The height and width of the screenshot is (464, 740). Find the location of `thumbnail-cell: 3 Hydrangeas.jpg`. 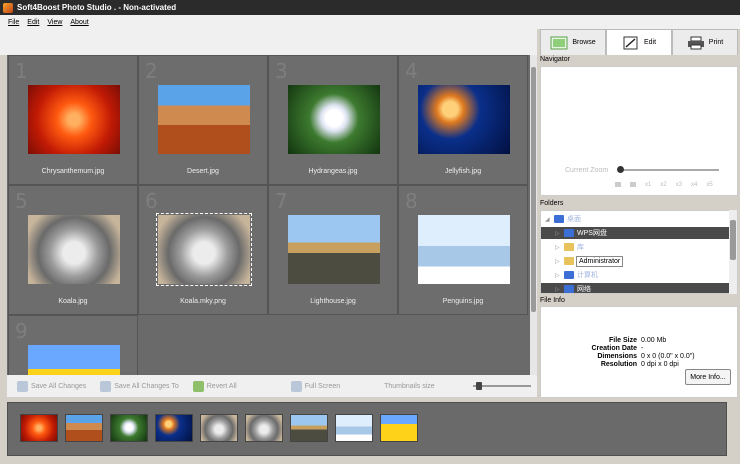

thumbnail-cell: 3 Hydrangeas.jpg is located at coordinates (333, 120).